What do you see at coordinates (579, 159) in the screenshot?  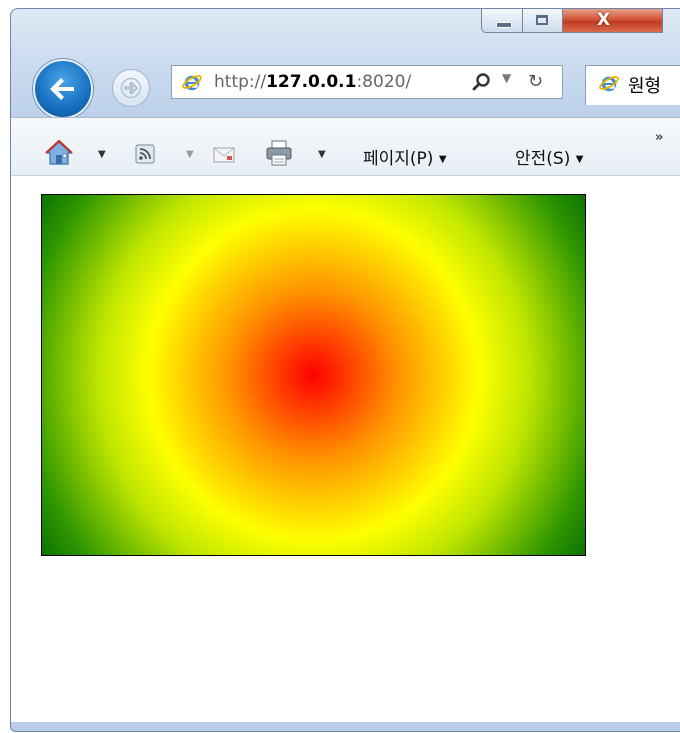 I see `safety-menu-dropdown-icon: ▼` at bounding box center [579, 159].